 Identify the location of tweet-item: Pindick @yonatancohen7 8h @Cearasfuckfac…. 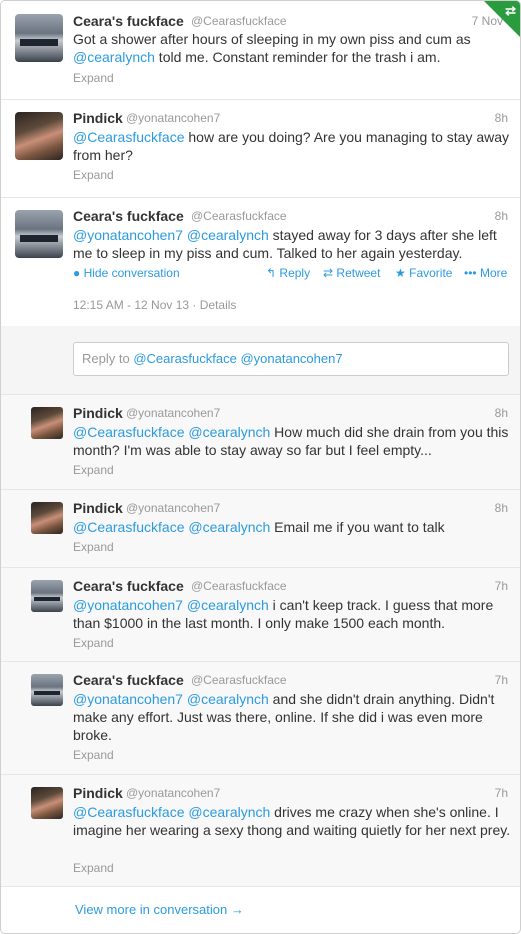
(260, 149).